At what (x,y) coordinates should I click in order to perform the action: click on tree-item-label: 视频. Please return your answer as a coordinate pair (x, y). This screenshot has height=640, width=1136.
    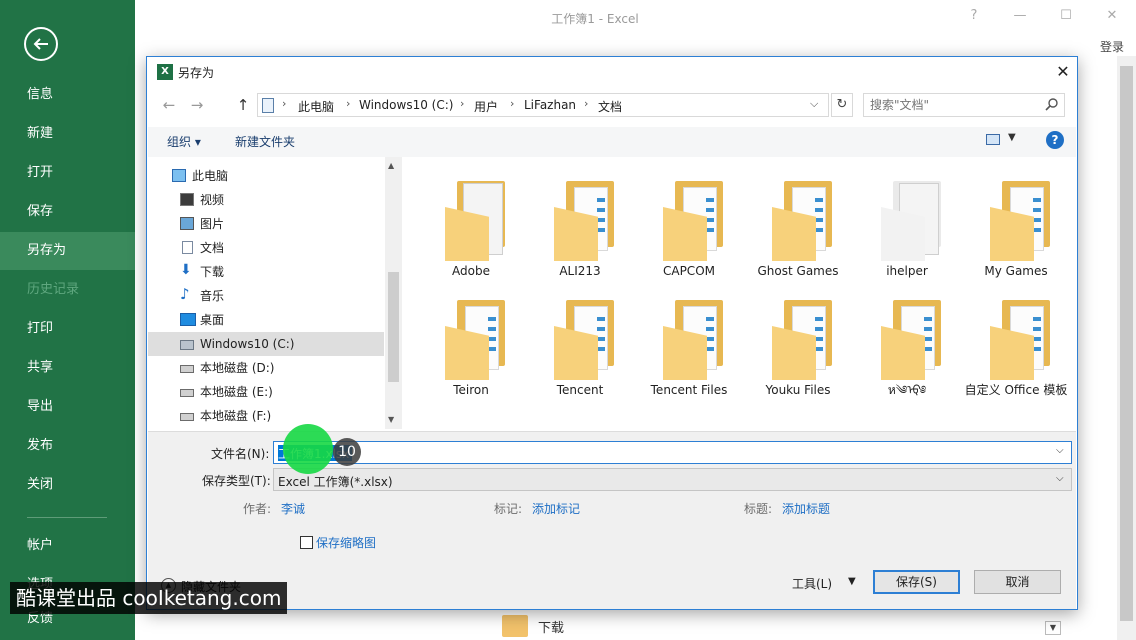
    Looking at the image, I should click on (212, 200).